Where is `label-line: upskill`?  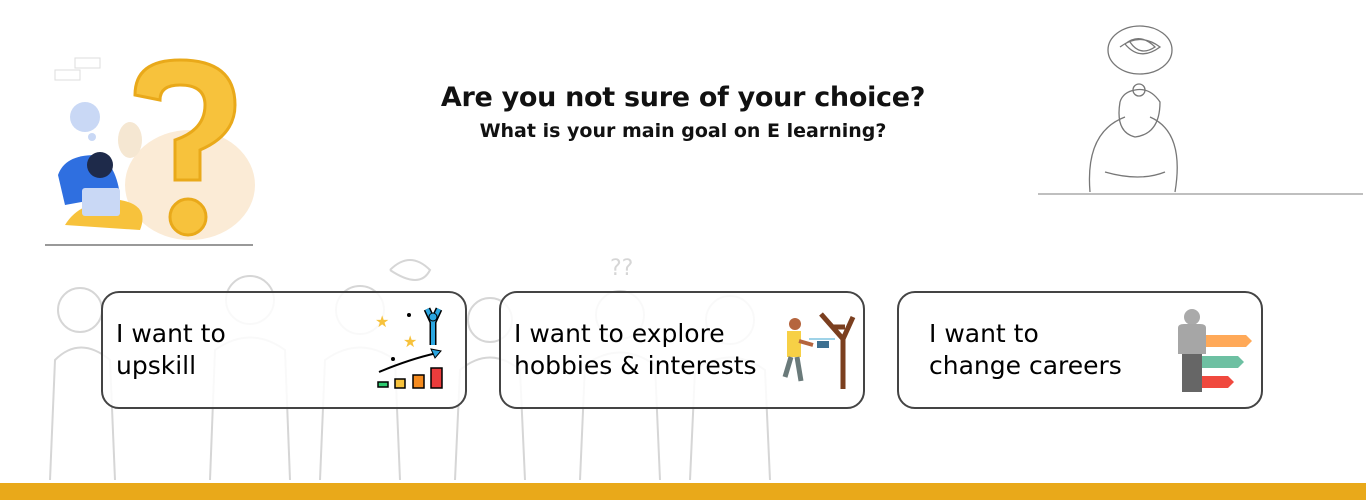 label-line: upskill is located at coordinates (156, 365).